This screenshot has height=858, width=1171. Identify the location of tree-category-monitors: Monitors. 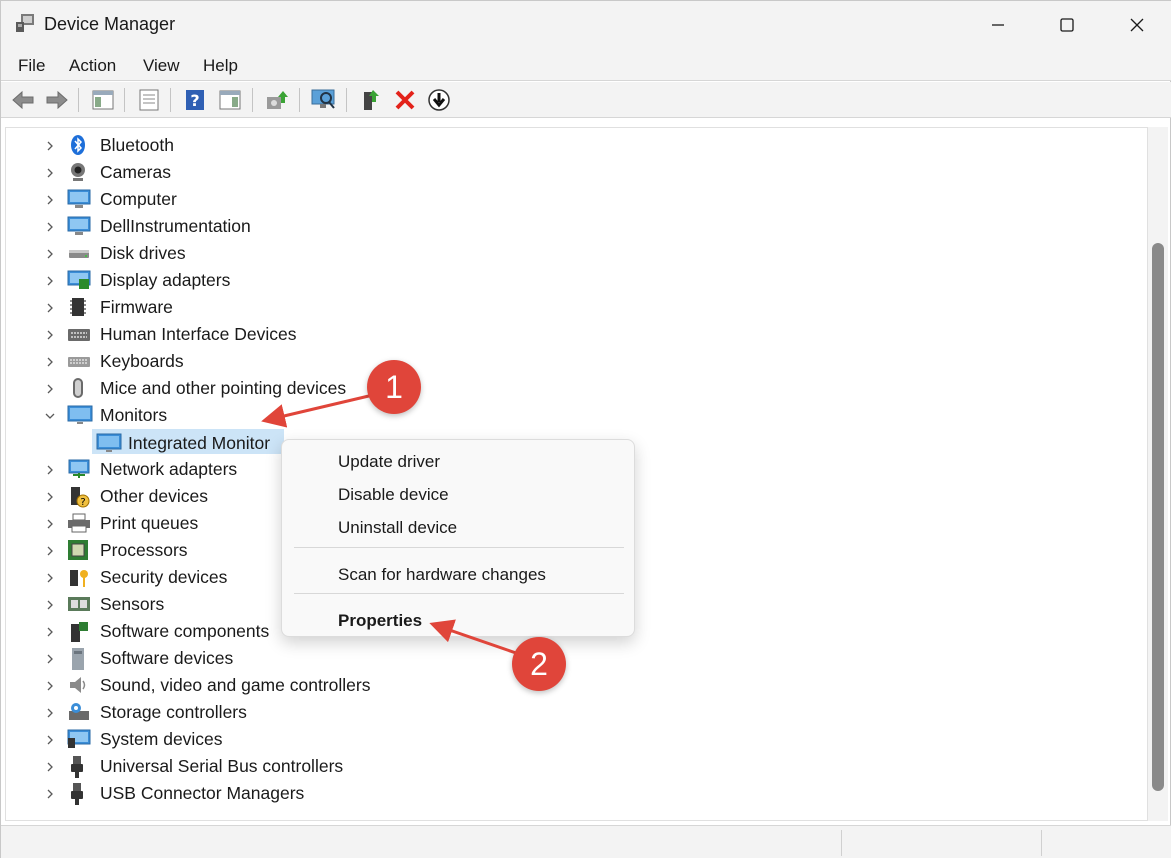
(306, 414).